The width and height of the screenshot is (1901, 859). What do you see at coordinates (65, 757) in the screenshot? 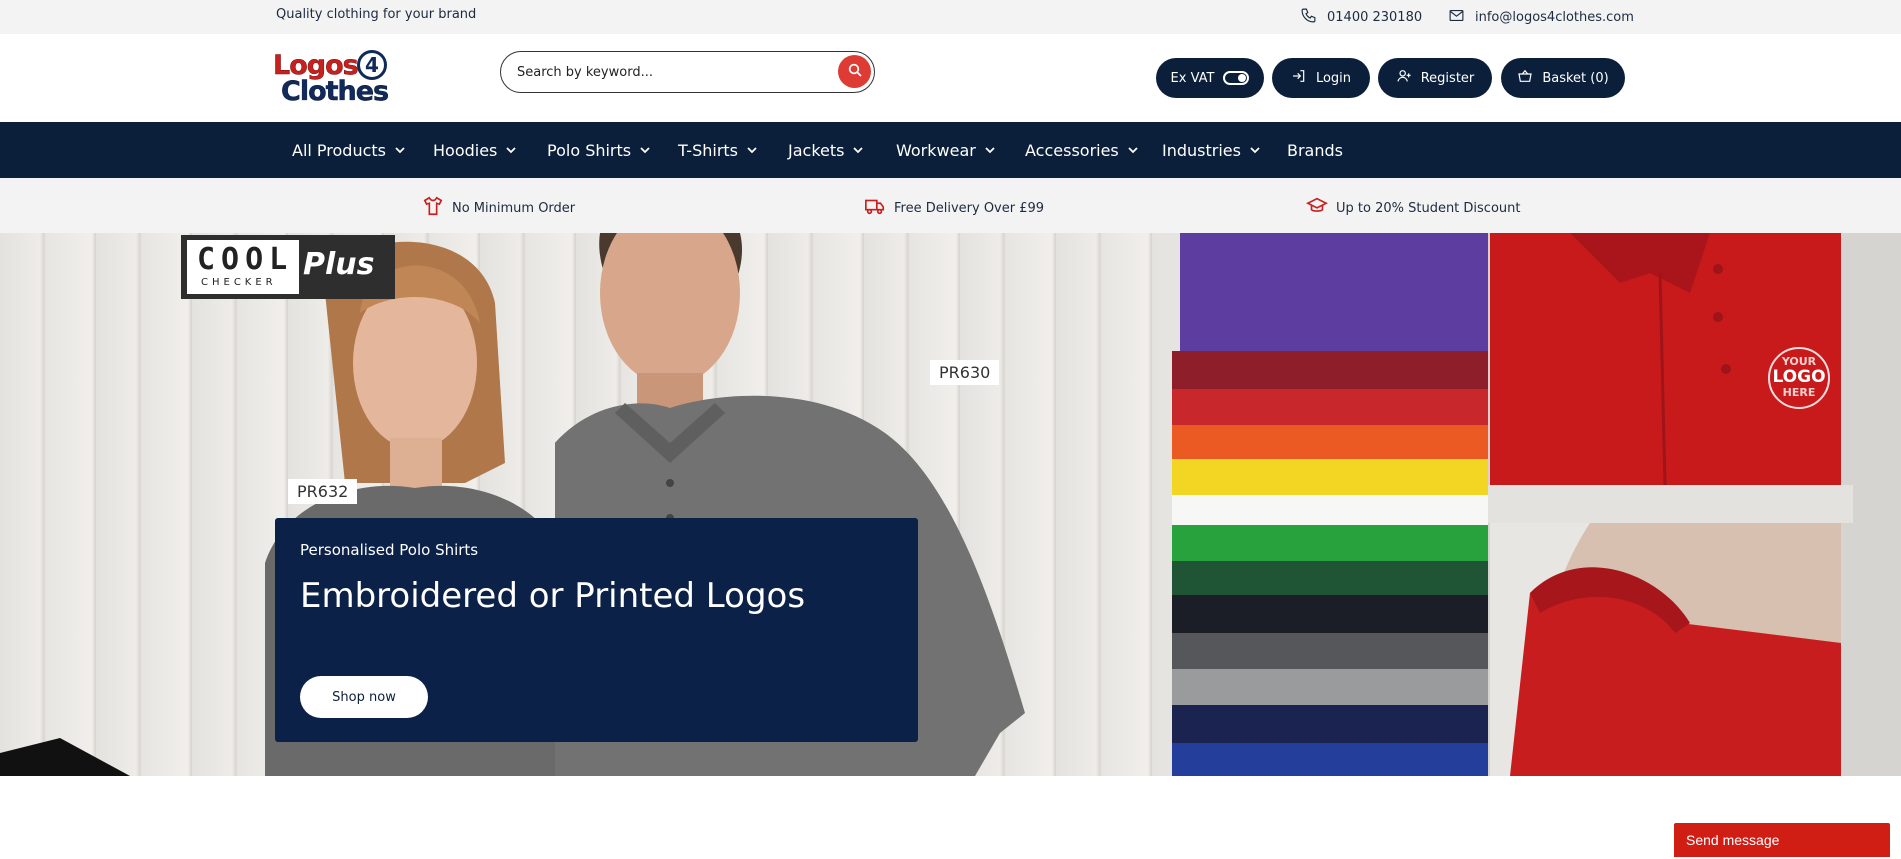
I see `corner-shape` at bounding box center [65, 757].